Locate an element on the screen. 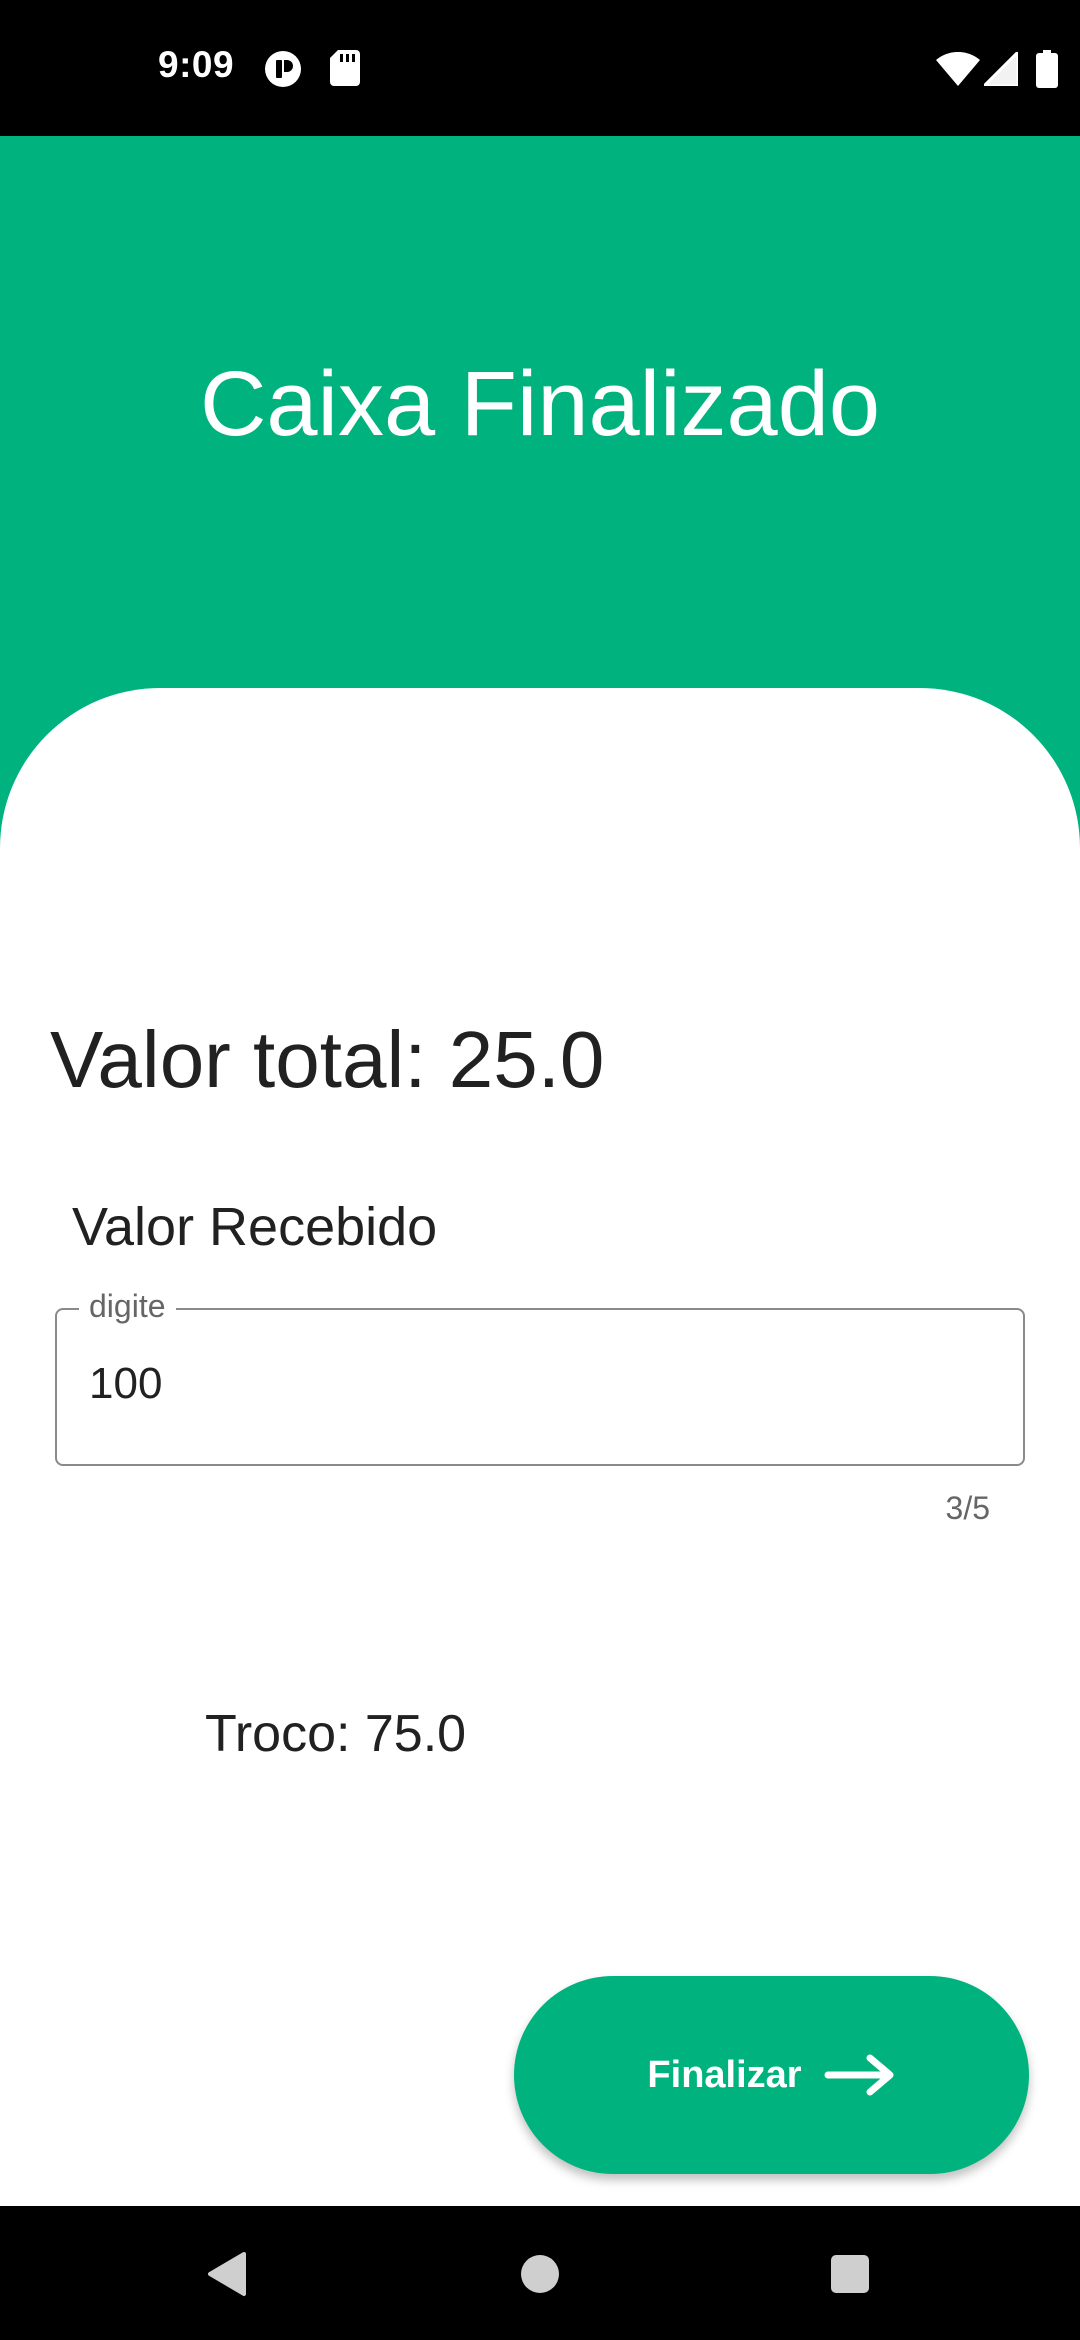 This screenshot has width=1080, height=2340. change-value-label: Troco: 75.0 is located at coordinates (336, 1734).